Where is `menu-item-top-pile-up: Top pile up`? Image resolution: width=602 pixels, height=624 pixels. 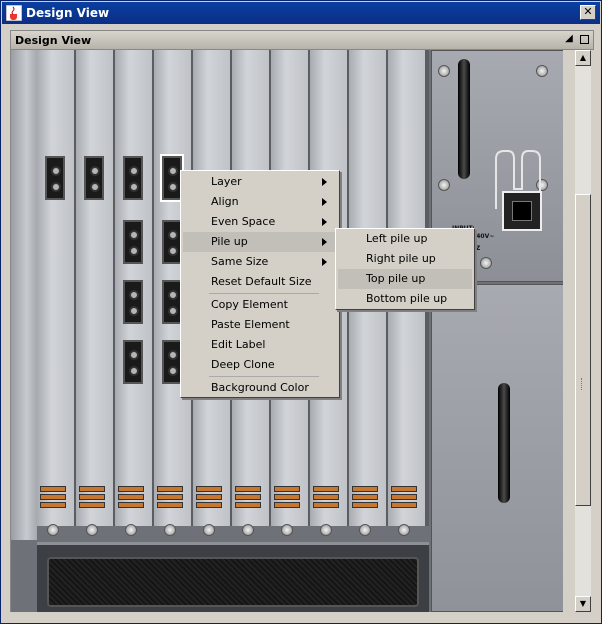 menu-item-top-pile-up: Top pile up is located at coordinates (405, 279).